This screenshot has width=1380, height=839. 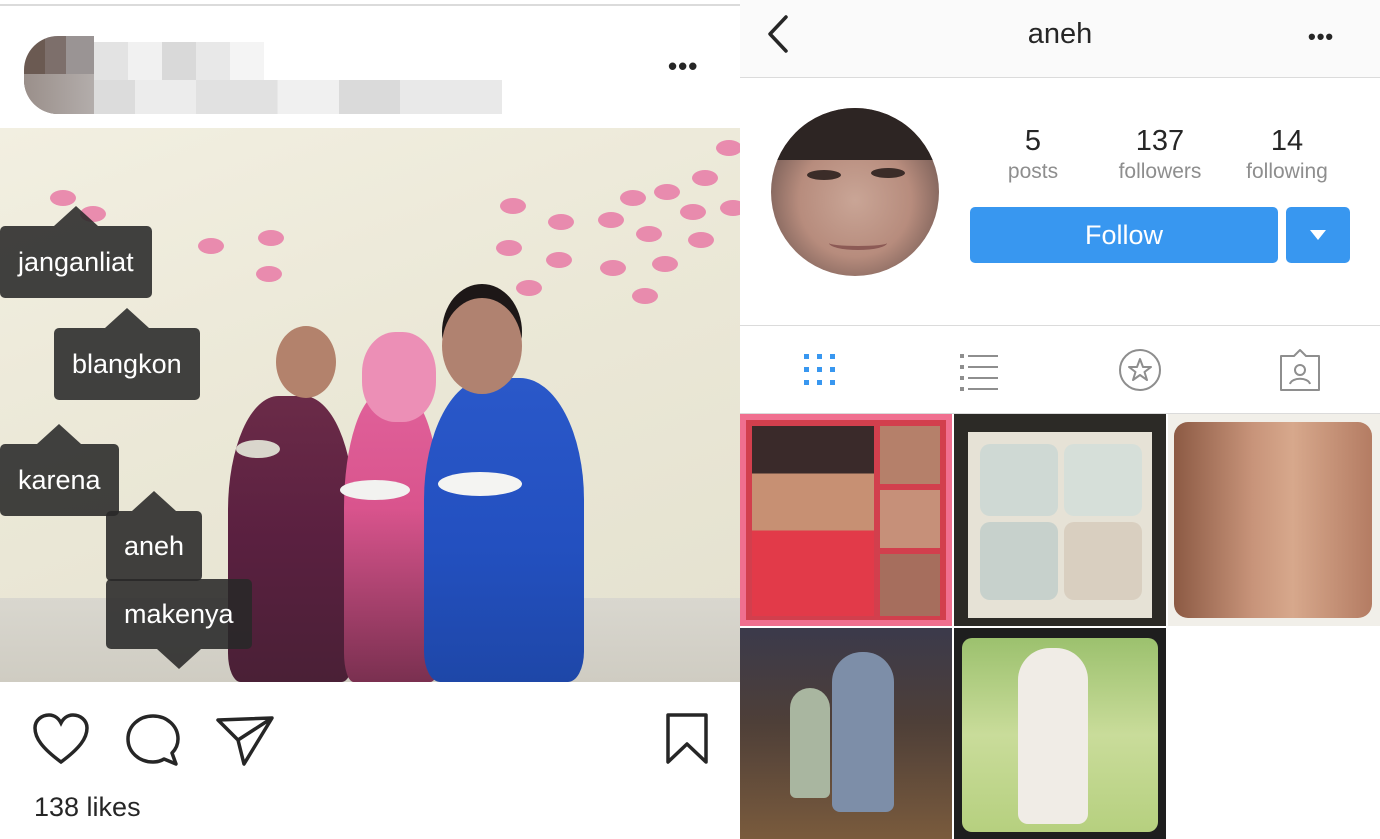 What do you see at coordinates (1318, 235) in the screenshot?
I see `dropdown-caret-icon` at bounding box center [1318, 235].